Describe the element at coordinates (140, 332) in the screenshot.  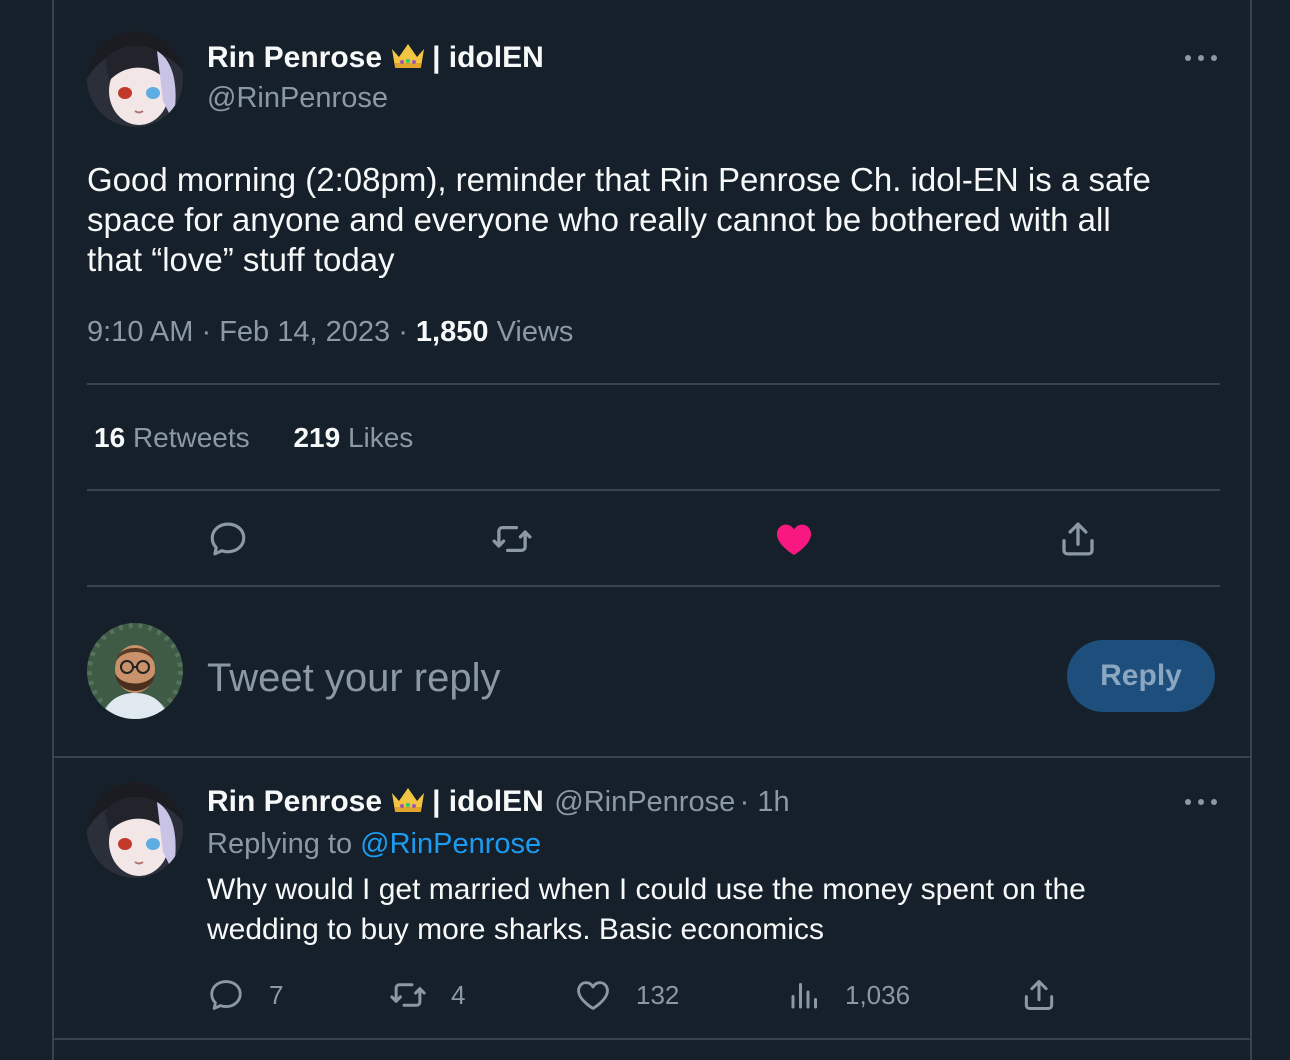
I see `tweet-time: 9:10 AM` at that location.